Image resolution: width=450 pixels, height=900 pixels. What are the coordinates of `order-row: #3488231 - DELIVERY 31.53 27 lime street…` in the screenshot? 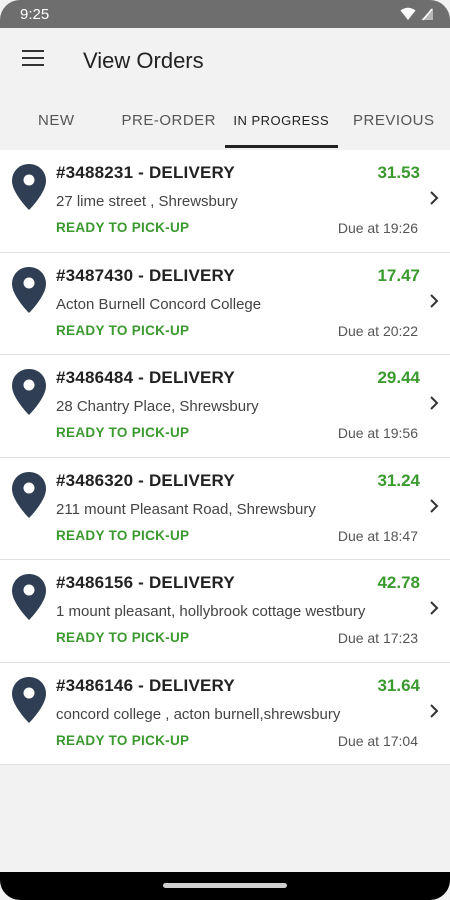 It's located at (225, 201).